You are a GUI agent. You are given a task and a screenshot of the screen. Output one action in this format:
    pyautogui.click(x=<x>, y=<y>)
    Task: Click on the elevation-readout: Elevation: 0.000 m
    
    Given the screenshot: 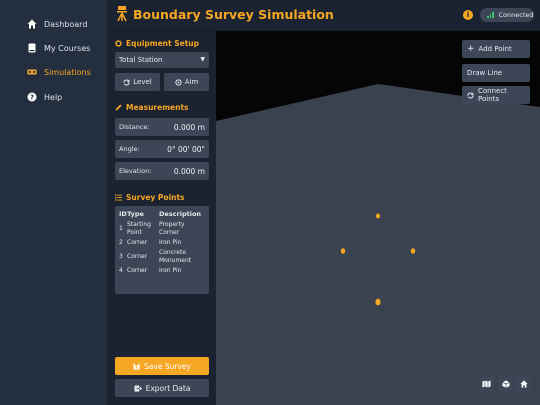 What is the action you would take?
    pyautogui.click(x=162, y=171)
    